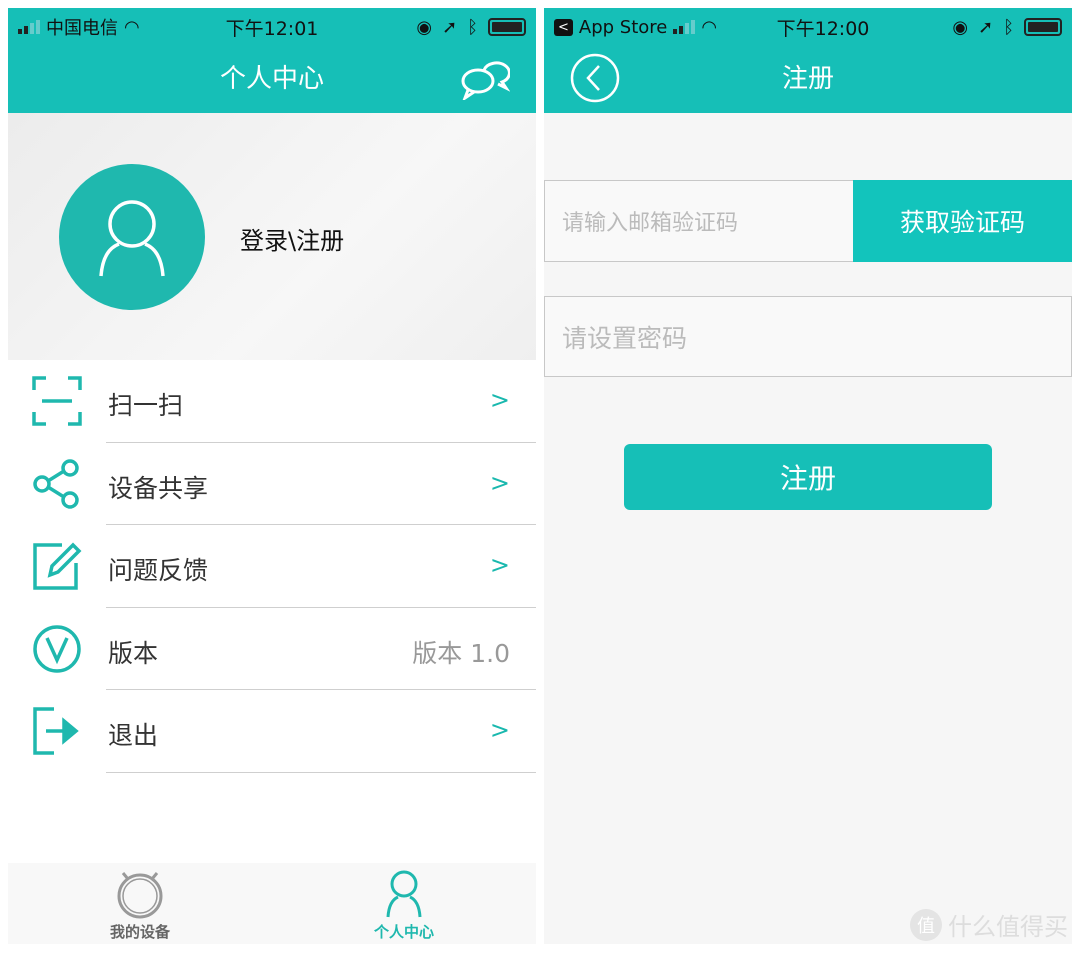 This screenshot has width=1080, height=953. What do you see at coordinates (139, 932) in the screenshot?
I see `tab-label: 我的设备` at bounding box center [139, 932].